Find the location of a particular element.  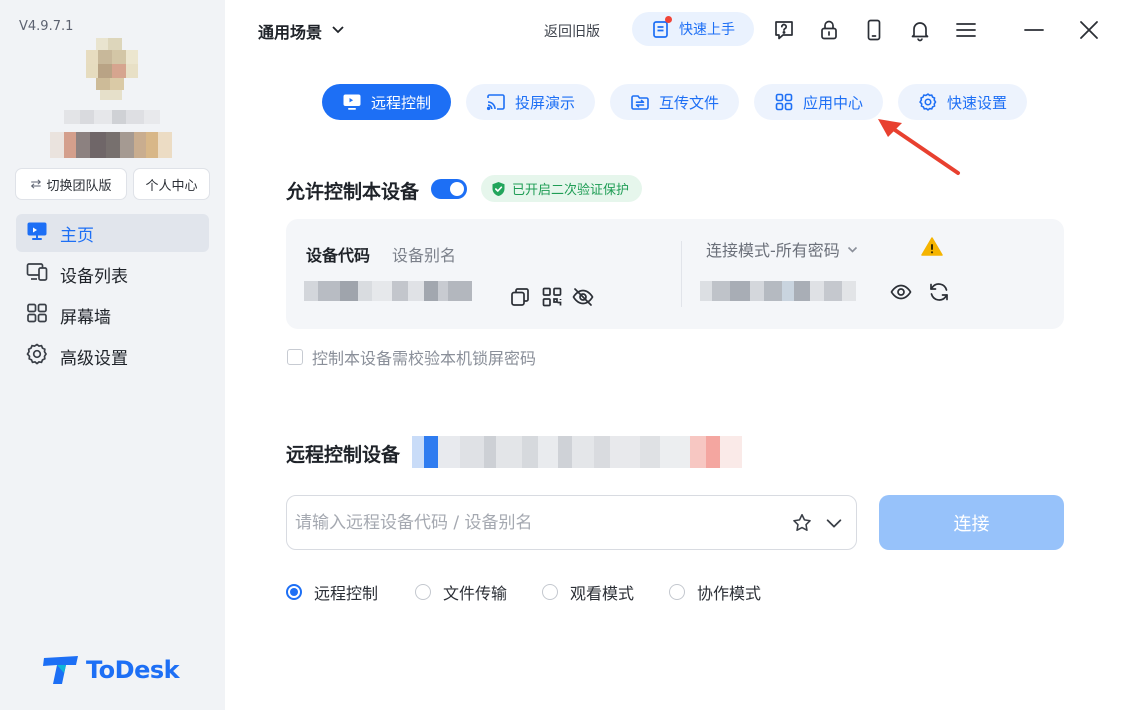

quick-start-button: 快速上手 is located at coordinates (693, 29).